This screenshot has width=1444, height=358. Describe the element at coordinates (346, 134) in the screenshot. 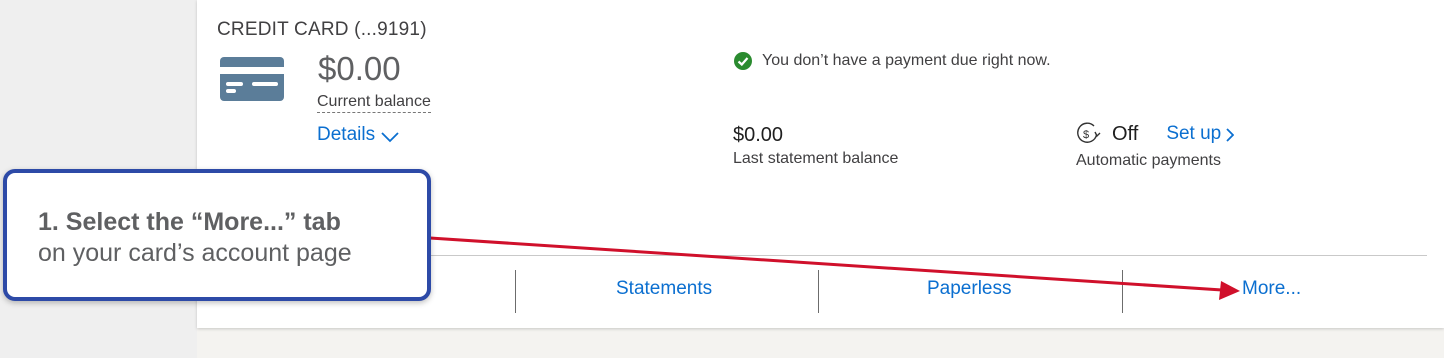

I see `details-label: Details` at that location.